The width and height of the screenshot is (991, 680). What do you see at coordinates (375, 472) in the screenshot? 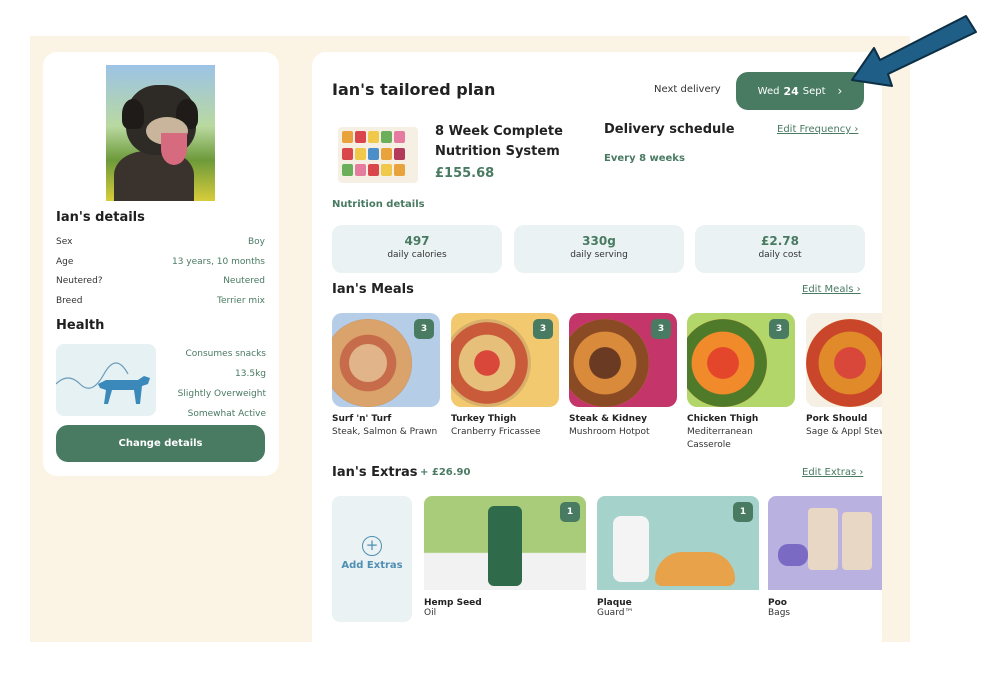
I see `extras-title: Ian's Extras` at bounding box center [375, 472].